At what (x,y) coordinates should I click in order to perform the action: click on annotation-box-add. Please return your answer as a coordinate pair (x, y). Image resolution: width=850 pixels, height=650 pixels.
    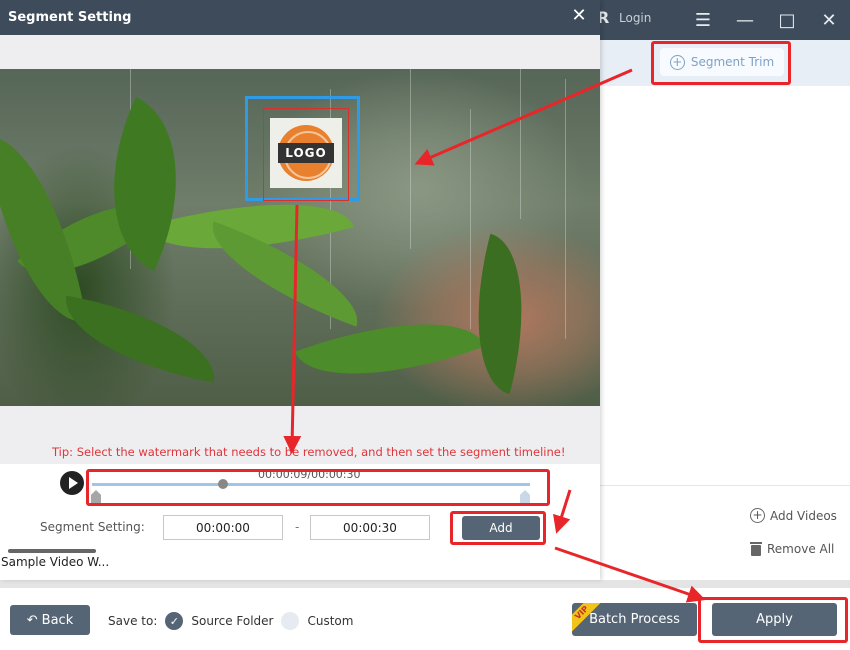
    Looking at the image, I should click on (498, 528).